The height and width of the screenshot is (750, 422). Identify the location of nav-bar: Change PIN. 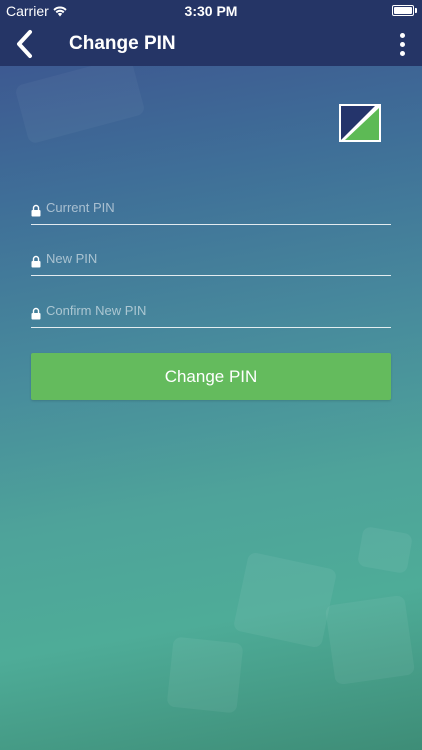
(211, 44).